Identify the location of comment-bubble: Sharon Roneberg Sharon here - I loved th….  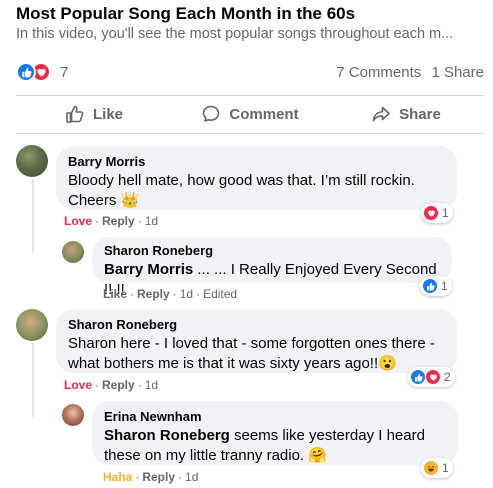
(256, 341).